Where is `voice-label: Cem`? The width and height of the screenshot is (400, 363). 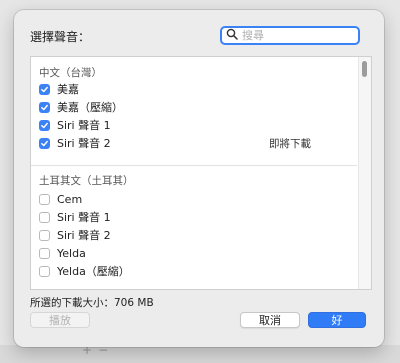 voice-label: Cem is located at coordinates (70, 199).